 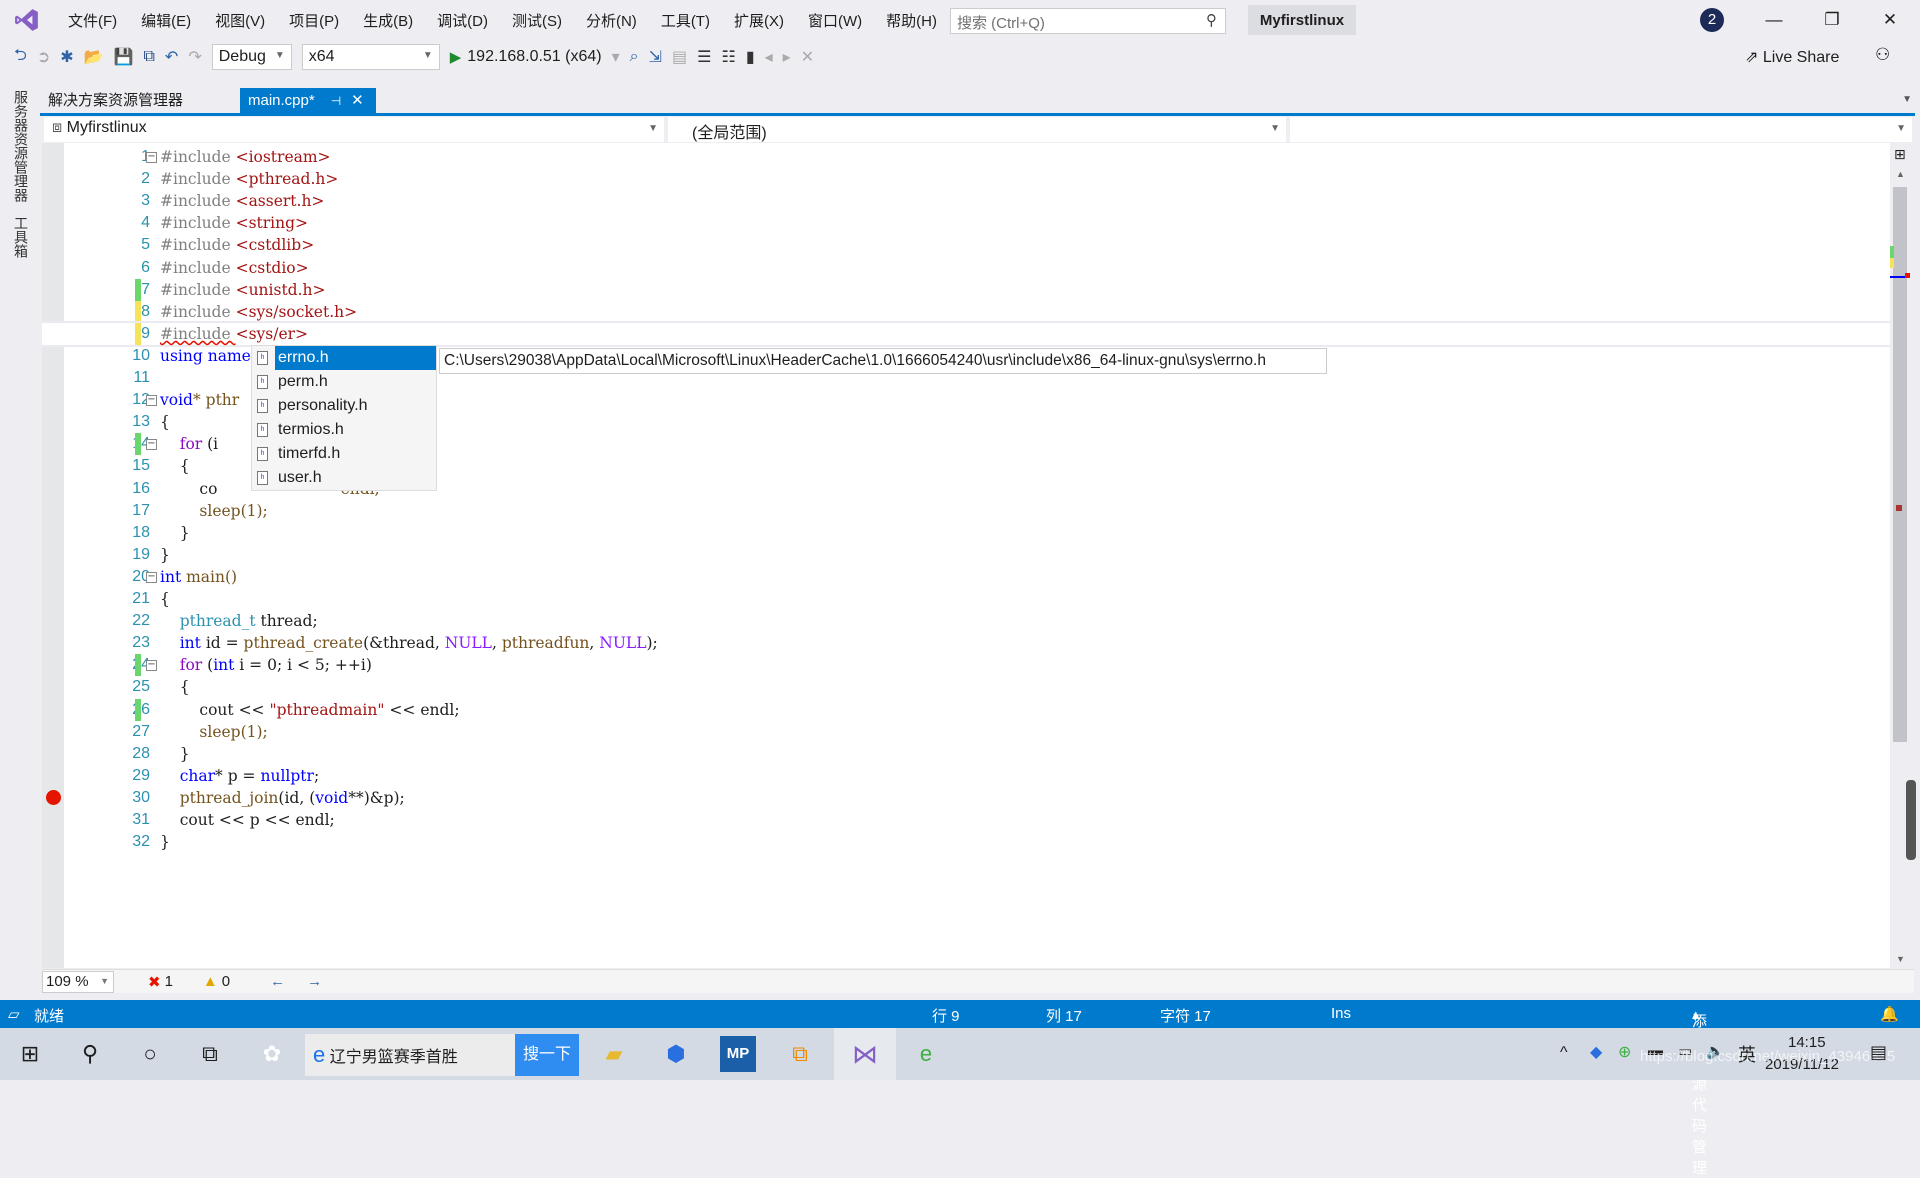 What do you see at coordinates (277, 981) in the screenshot?
I see `previous-issue-icon: ←` at bounding box center [277, 981].